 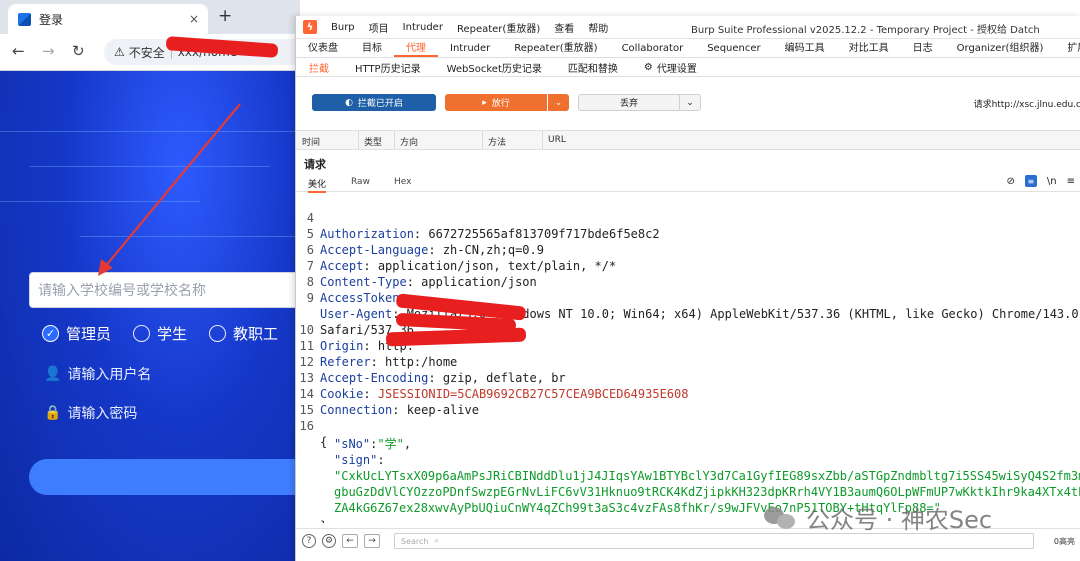 What do you see at coordinates (869, 48) in the screenshot?
I see `tab-comparer: 对比工具` at bounding box center [869, 48].